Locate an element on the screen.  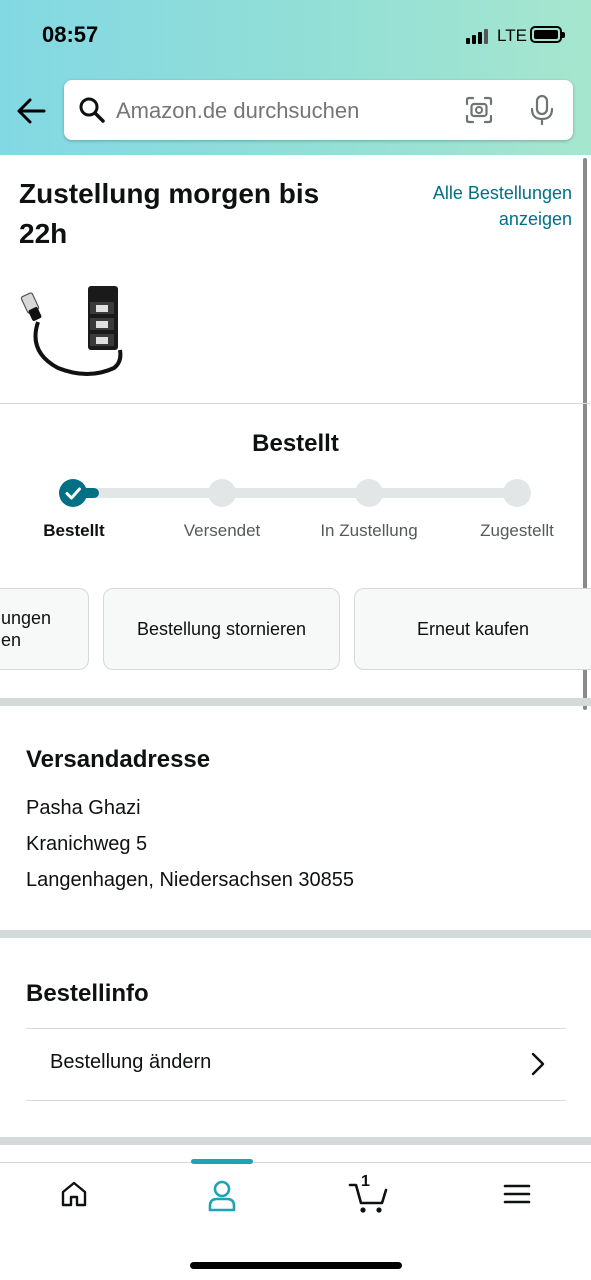
back-button is located at coordinates (32, 111).